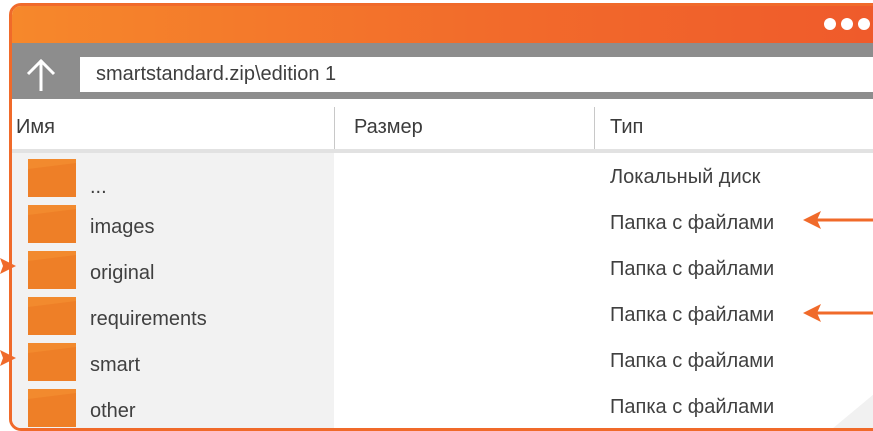 The height and width of the screenshot is (431, 873). I want to click on address-bar: smartstandard.zip\edition 1, so click(442, 71).